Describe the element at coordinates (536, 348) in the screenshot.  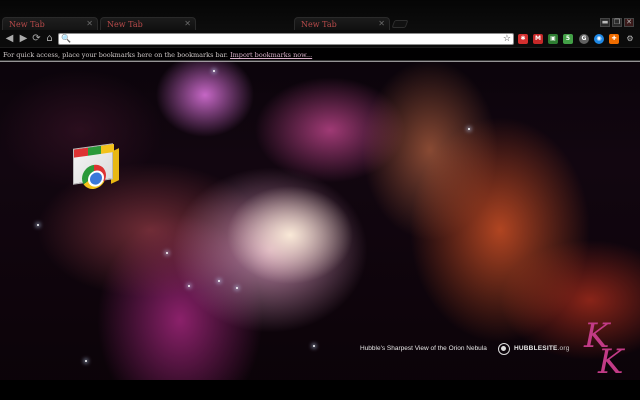
I see `hubblesite-name: HUBBLESITE` at that location.